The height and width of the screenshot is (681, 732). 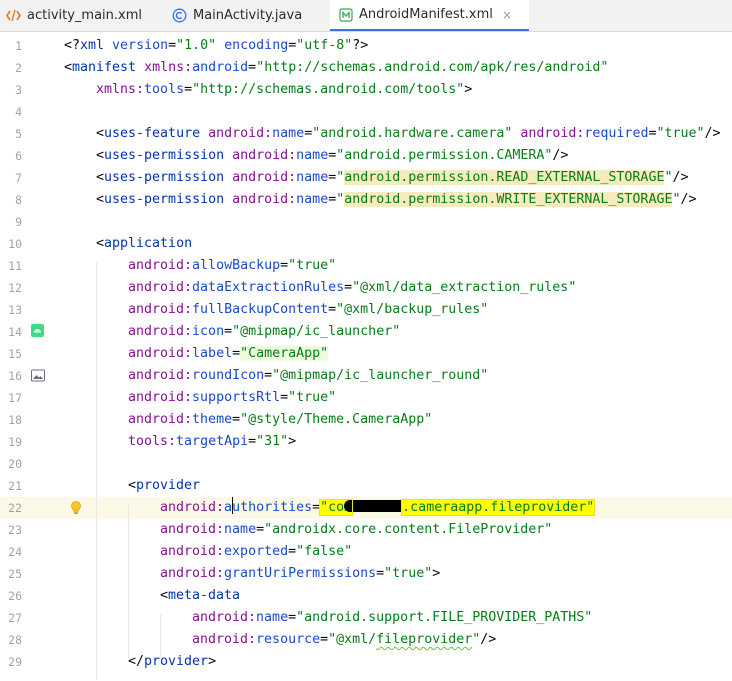 I want to click on code-token: fileprovider, so click(x=424, y=639).